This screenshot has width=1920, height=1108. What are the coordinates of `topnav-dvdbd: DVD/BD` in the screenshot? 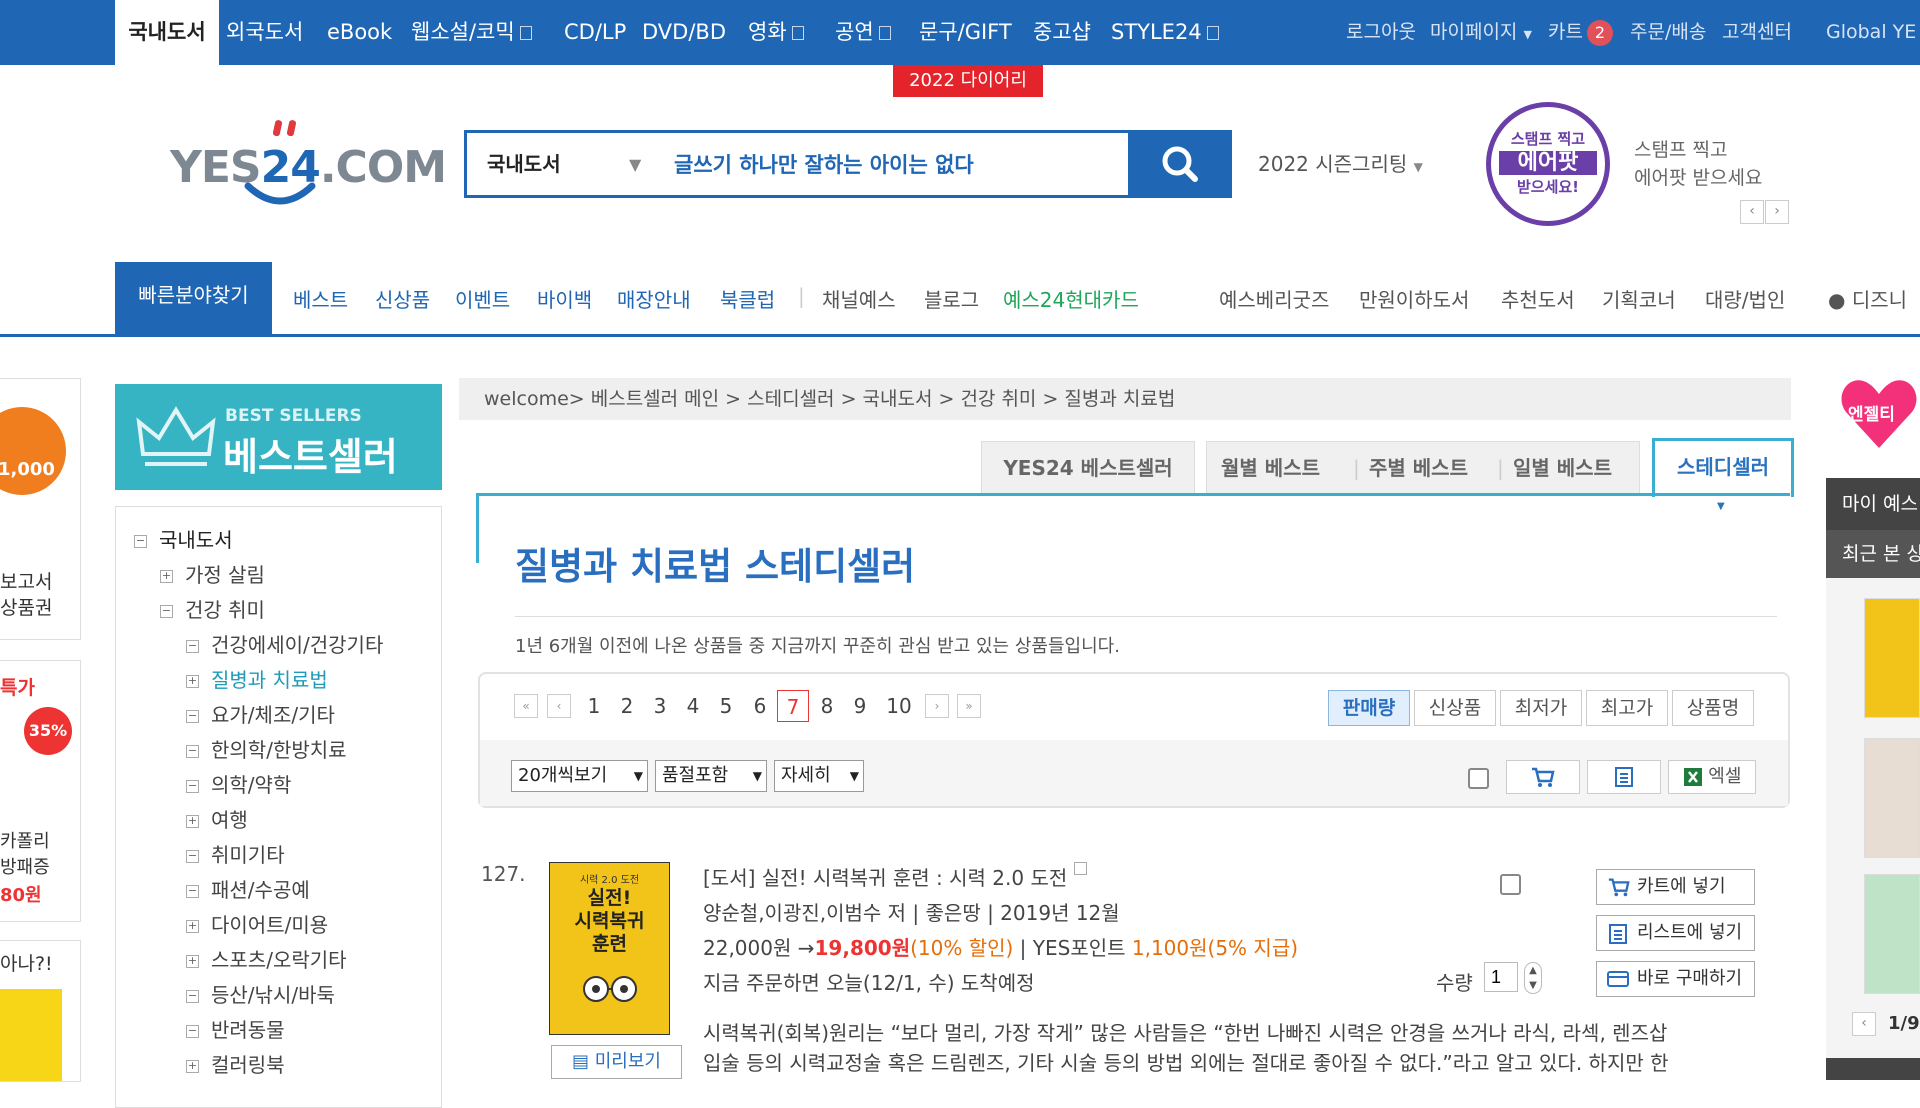 It's located at (684, 32).